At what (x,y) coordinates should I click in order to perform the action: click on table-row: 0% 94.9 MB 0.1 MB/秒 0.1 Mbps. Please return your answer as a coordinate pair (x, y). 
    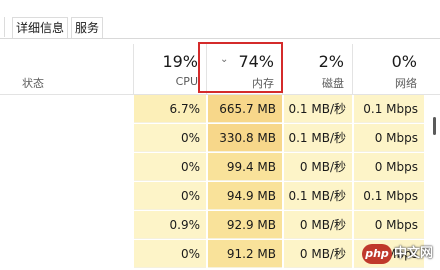
    Looking at the image, I should click on (220, 196).